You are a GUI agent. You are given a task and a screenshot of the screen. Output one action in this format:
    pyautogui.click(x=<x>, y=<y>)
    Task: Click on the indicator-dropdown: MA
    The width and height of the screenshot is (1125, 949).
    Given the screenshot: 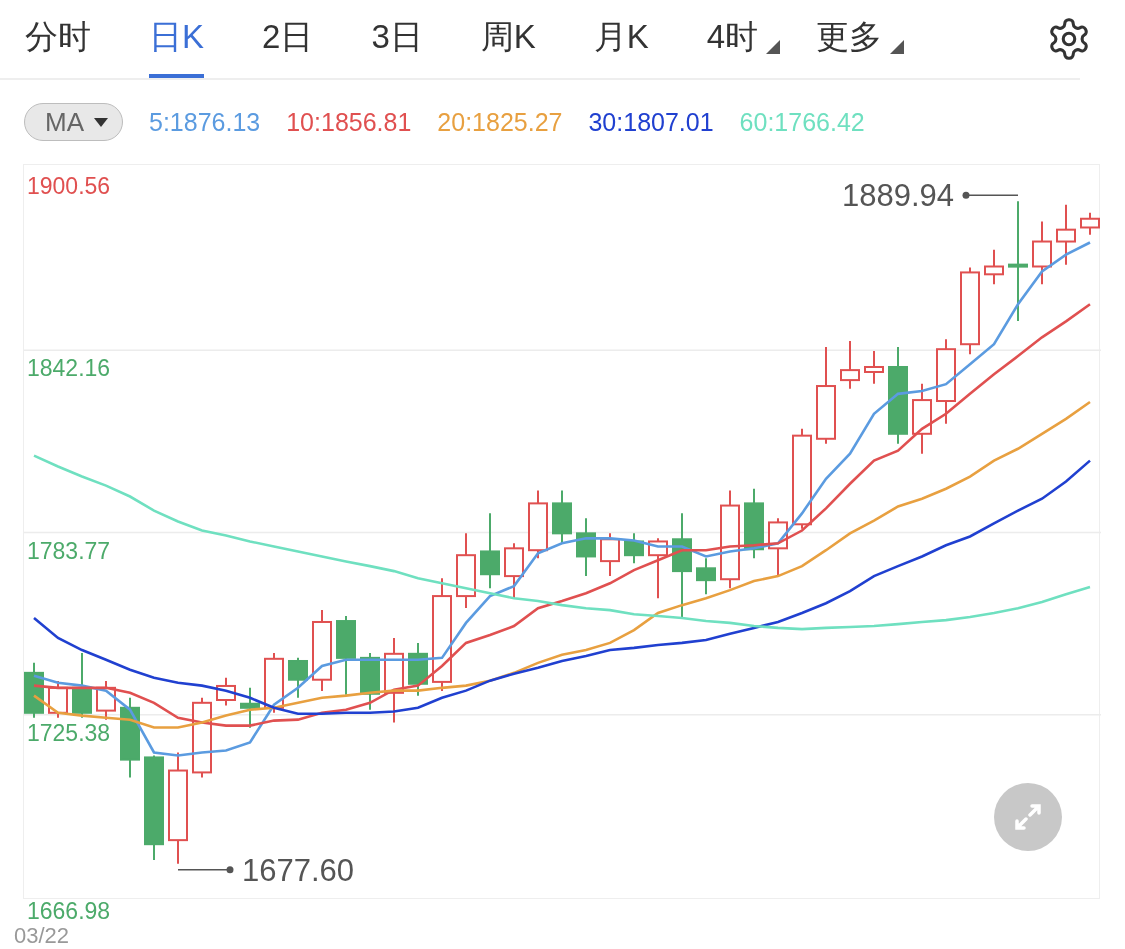 What is the action you would take?
    pyautogui.click(x=73, y=122)
    